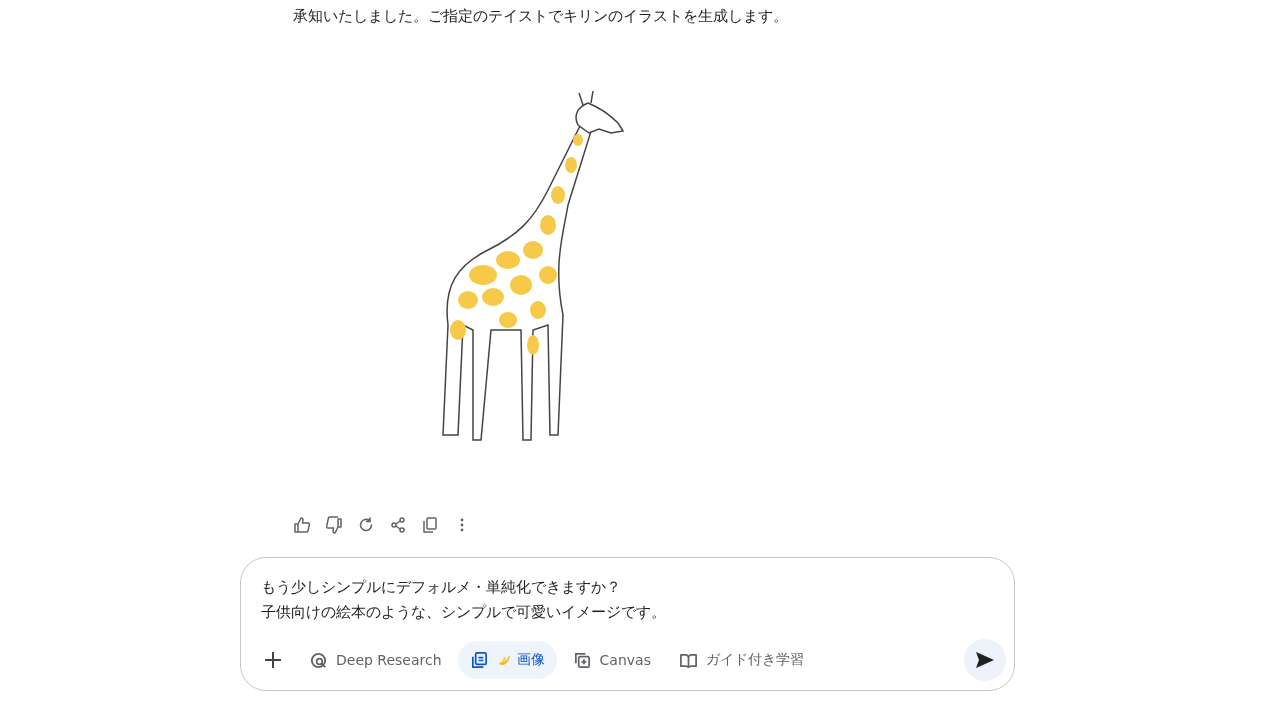 This screenshot has height=720, width=1280. What do you see at coordinates (464, 612) in the screenshot?
I see `prompt-line: 子供向けの絵本のような、シンプルで可愛いイメージです。` at bounding box center [464, 612].